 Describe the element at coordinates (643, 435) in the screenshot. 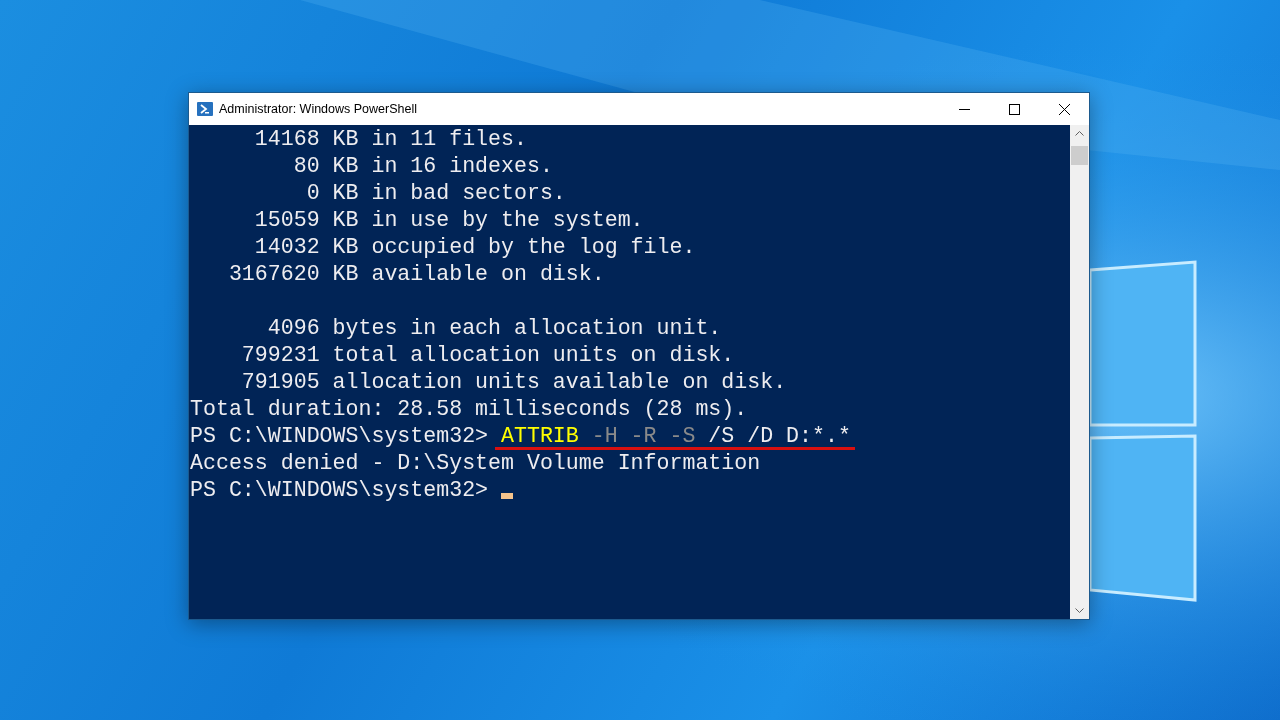

I see `parameter-text: -H -R -S` at that location.